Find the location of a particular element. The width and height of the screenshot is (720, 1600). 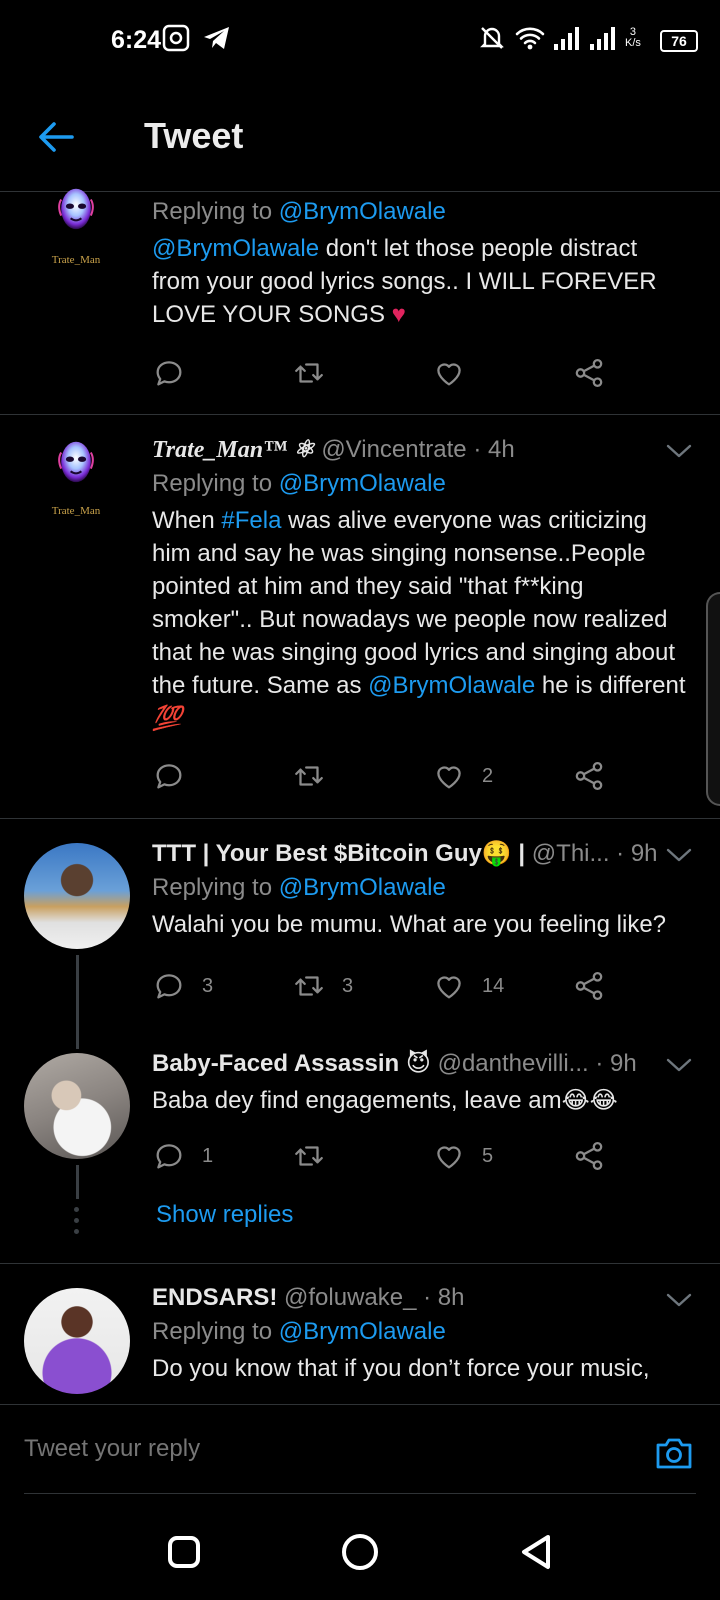

network-speed-unit: K/s is located at coordinates (633, 43).